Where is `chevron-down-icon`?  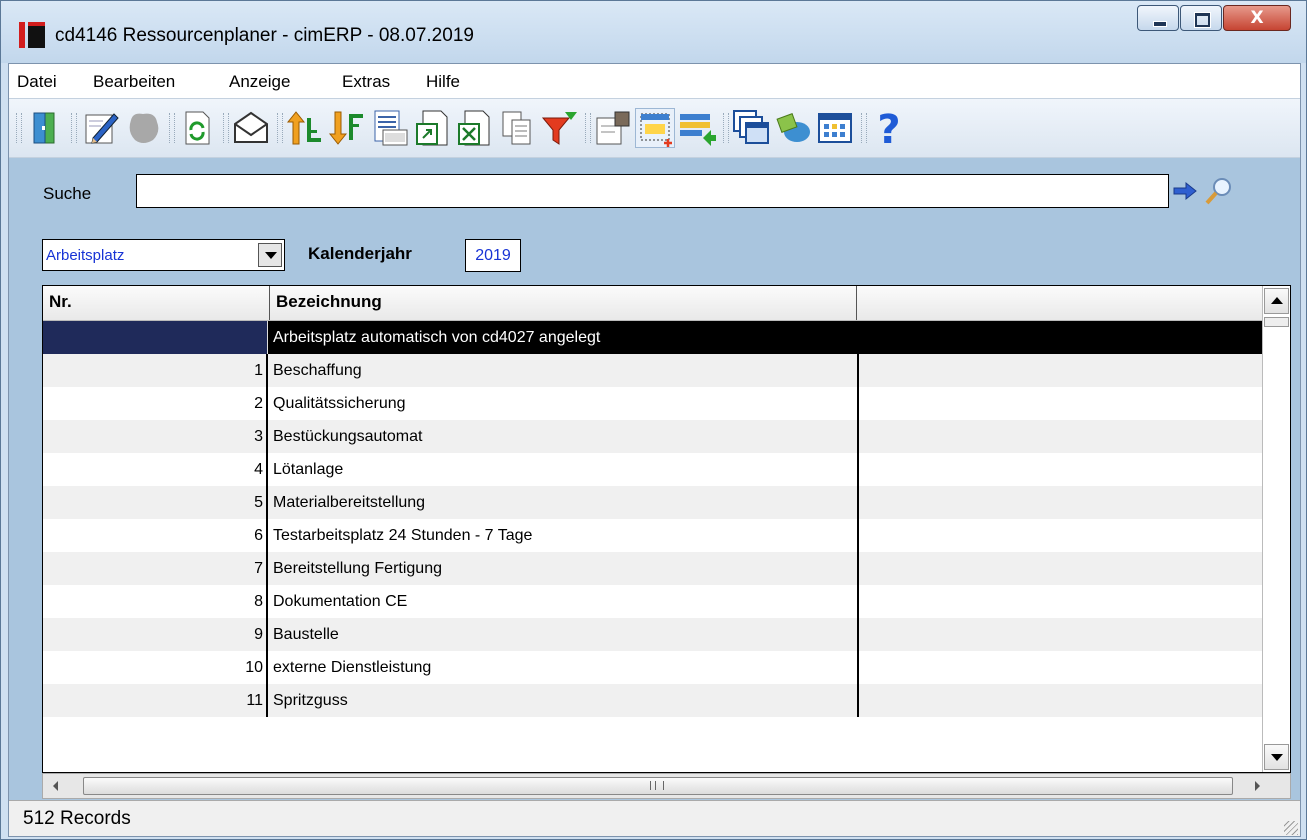 chevron-down-icon is located at coordinates (270, 255).